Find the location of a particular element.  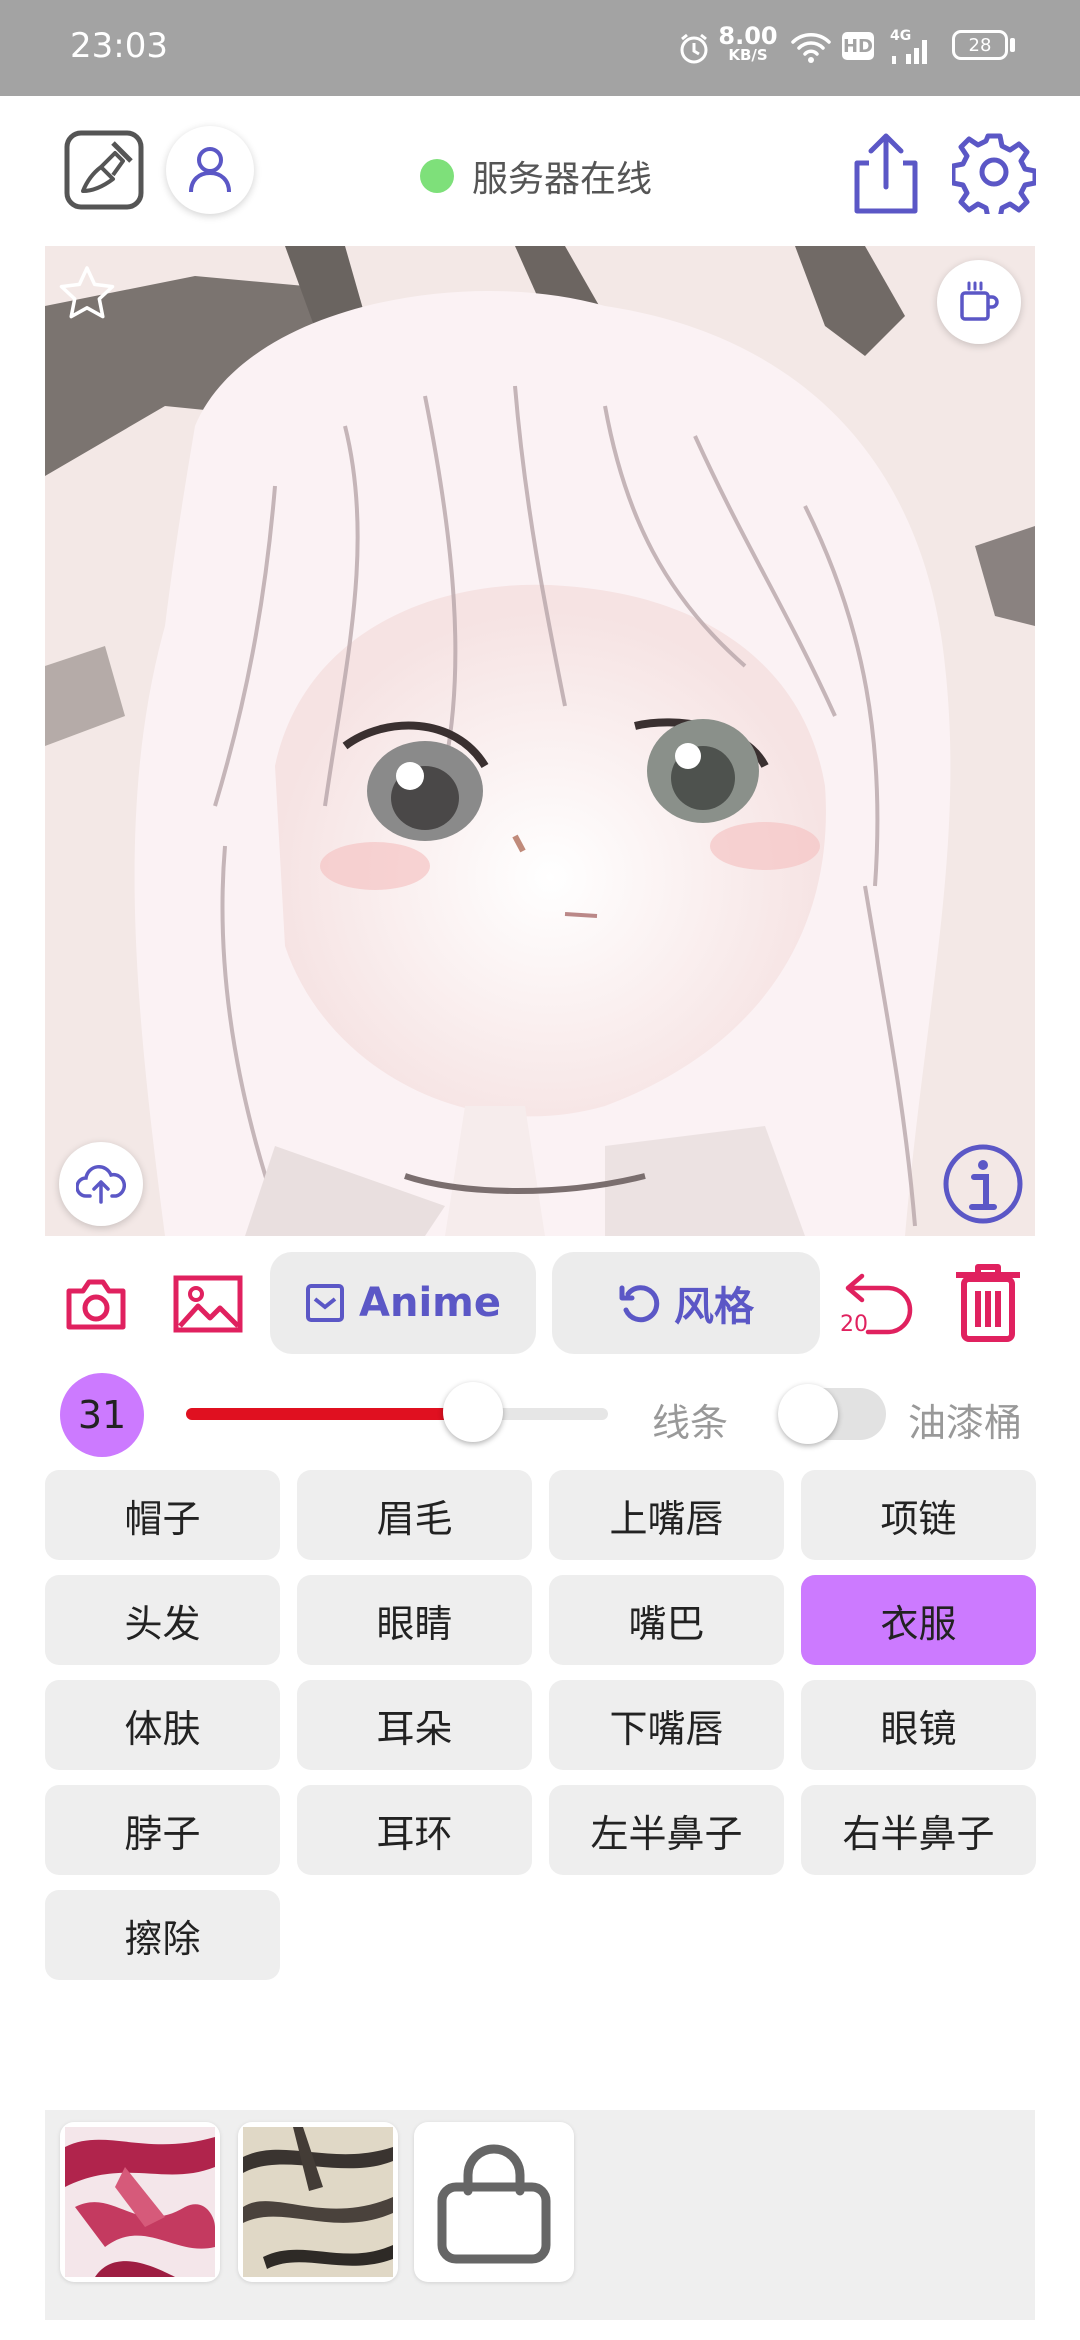

label-button: 嘴巴 is located at coordinates (666, 1620).